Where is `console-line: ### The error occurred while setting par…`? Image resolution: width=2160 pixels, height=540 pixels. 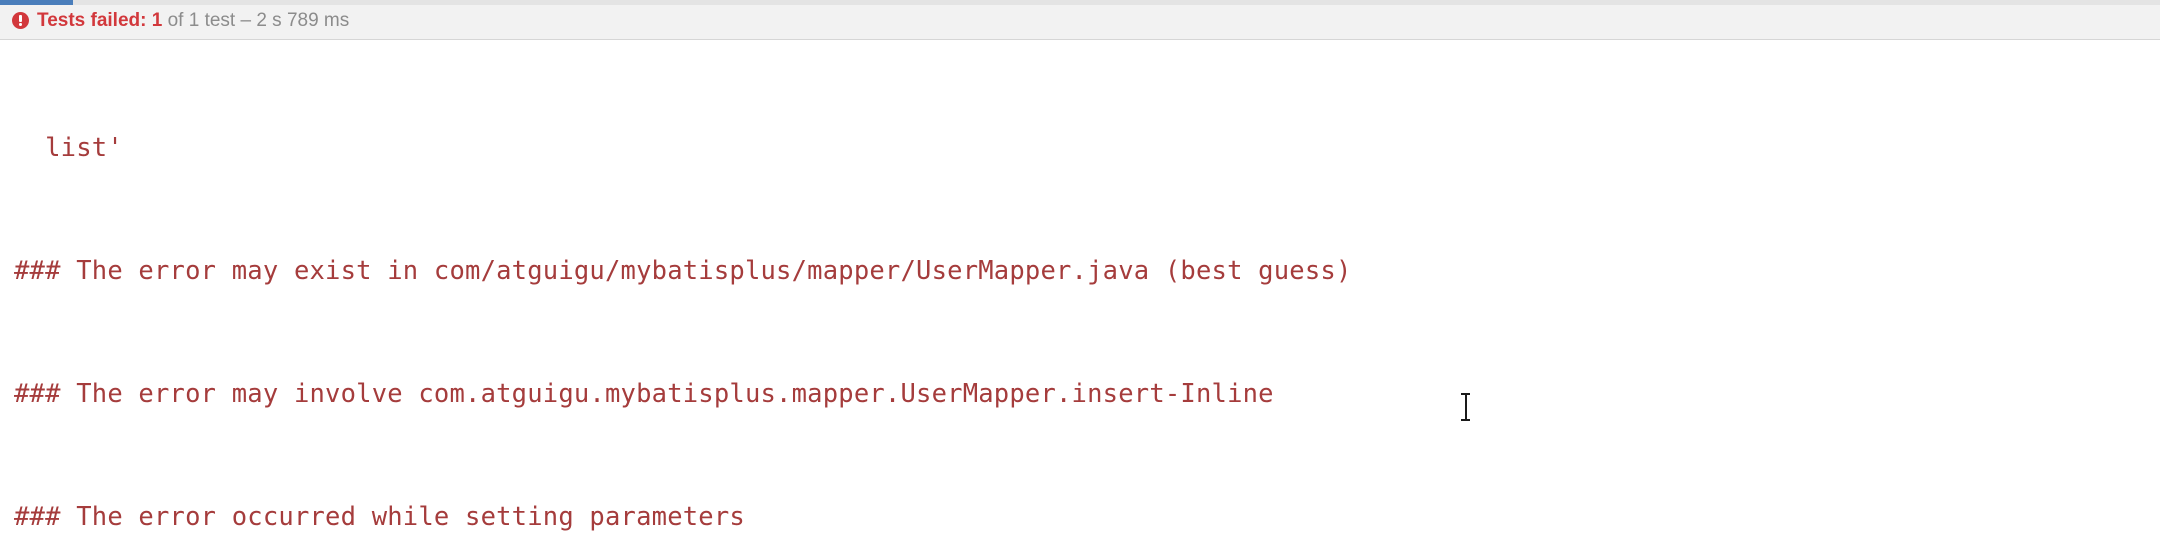
console-line: ### The error occurred while setting par… is located at coordinates (379, 517).